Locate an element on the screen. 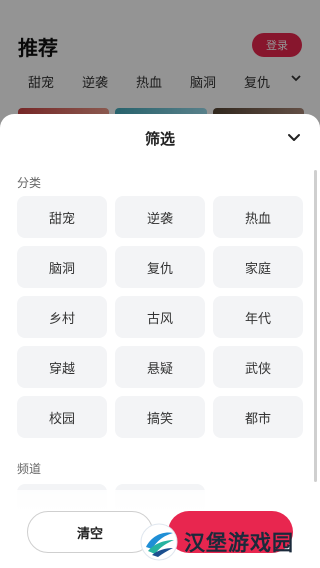  filter-chip: 年代 is located at coordinates (258, 317).